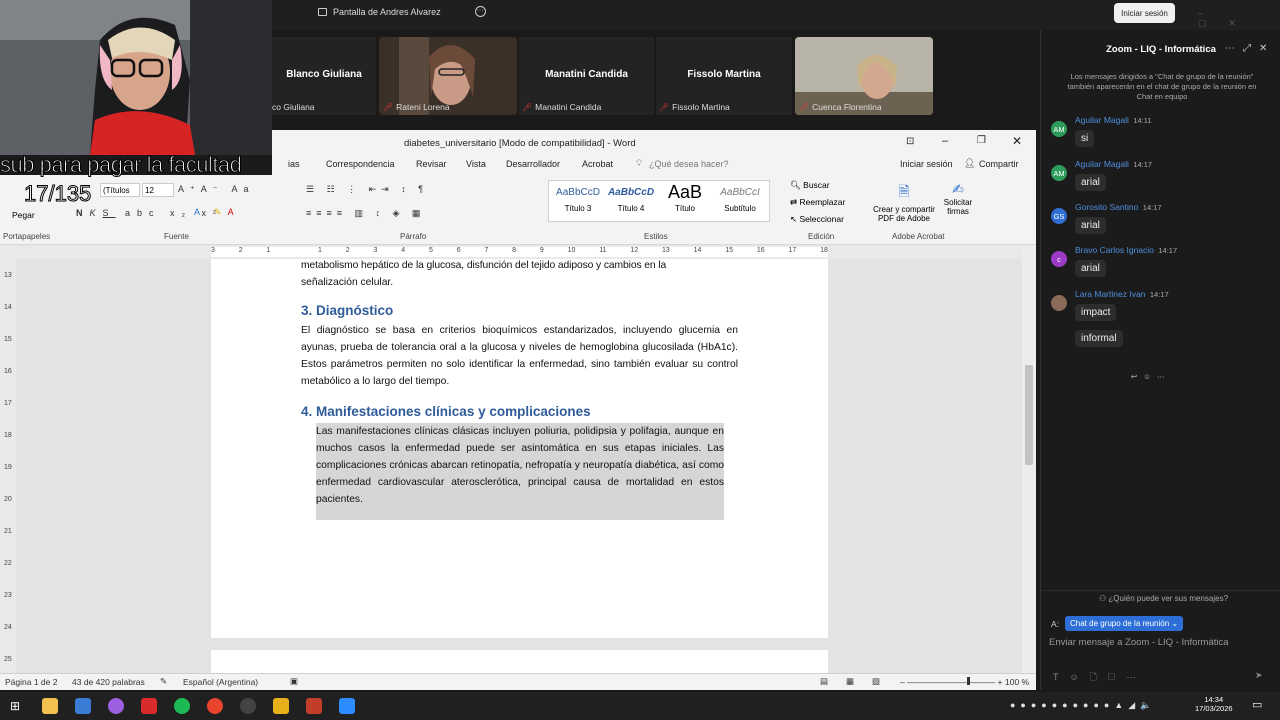 The image size is (1280, 720). I want to click on message-header: Gorosito Santino 14:17, so click(1118, 207).